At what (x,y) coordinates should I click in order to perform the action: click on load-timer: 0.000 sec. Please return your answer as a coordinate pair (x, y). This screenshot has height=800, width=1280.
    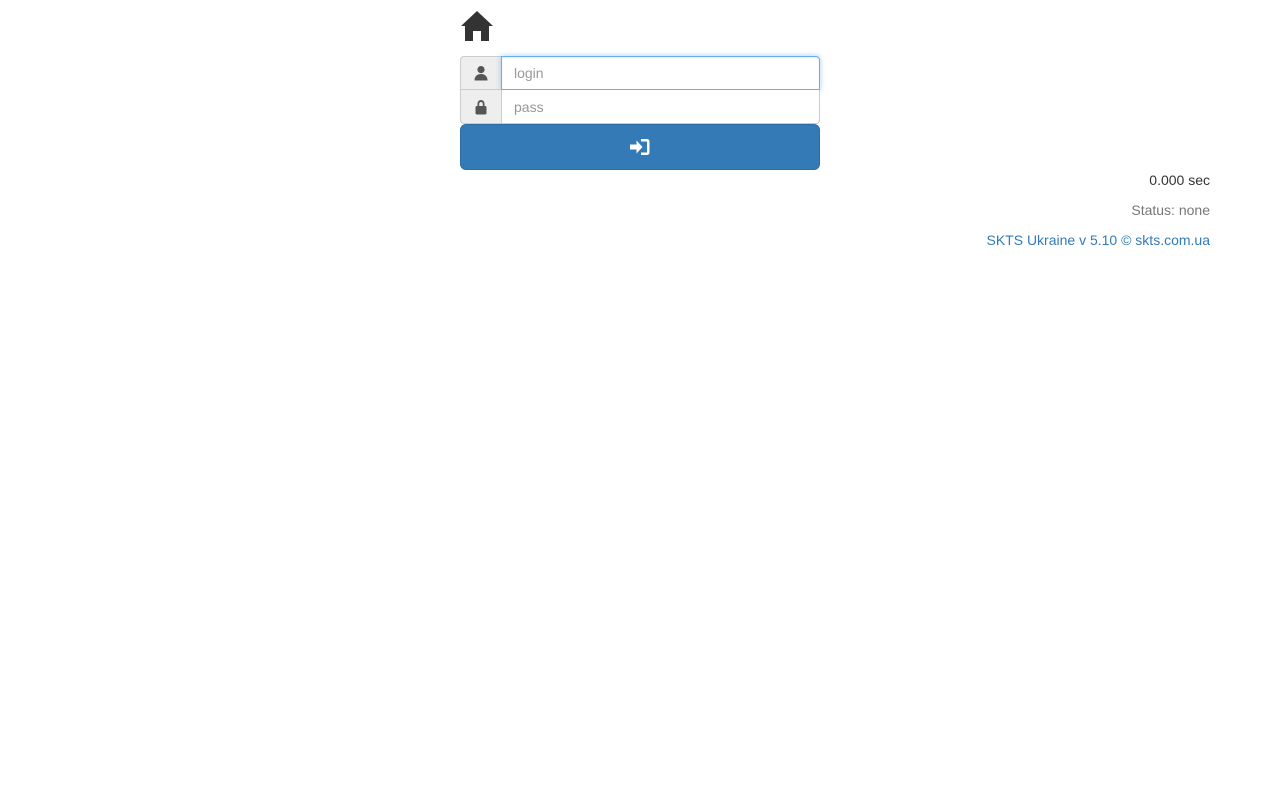
    Looking at the image, I should click on (1179, 180).